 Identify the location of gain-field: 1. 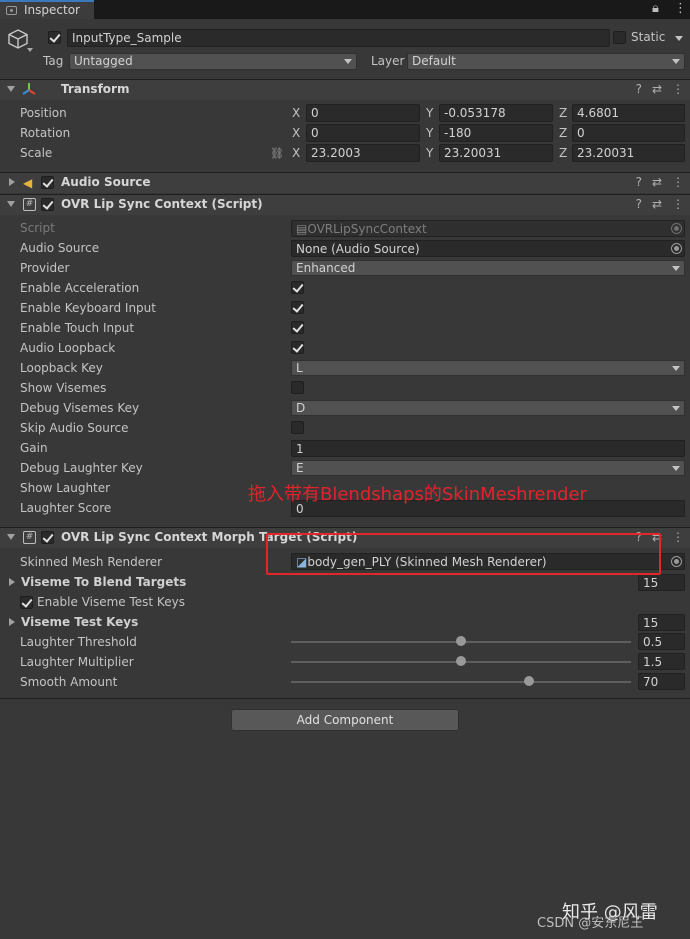
(488, 448).